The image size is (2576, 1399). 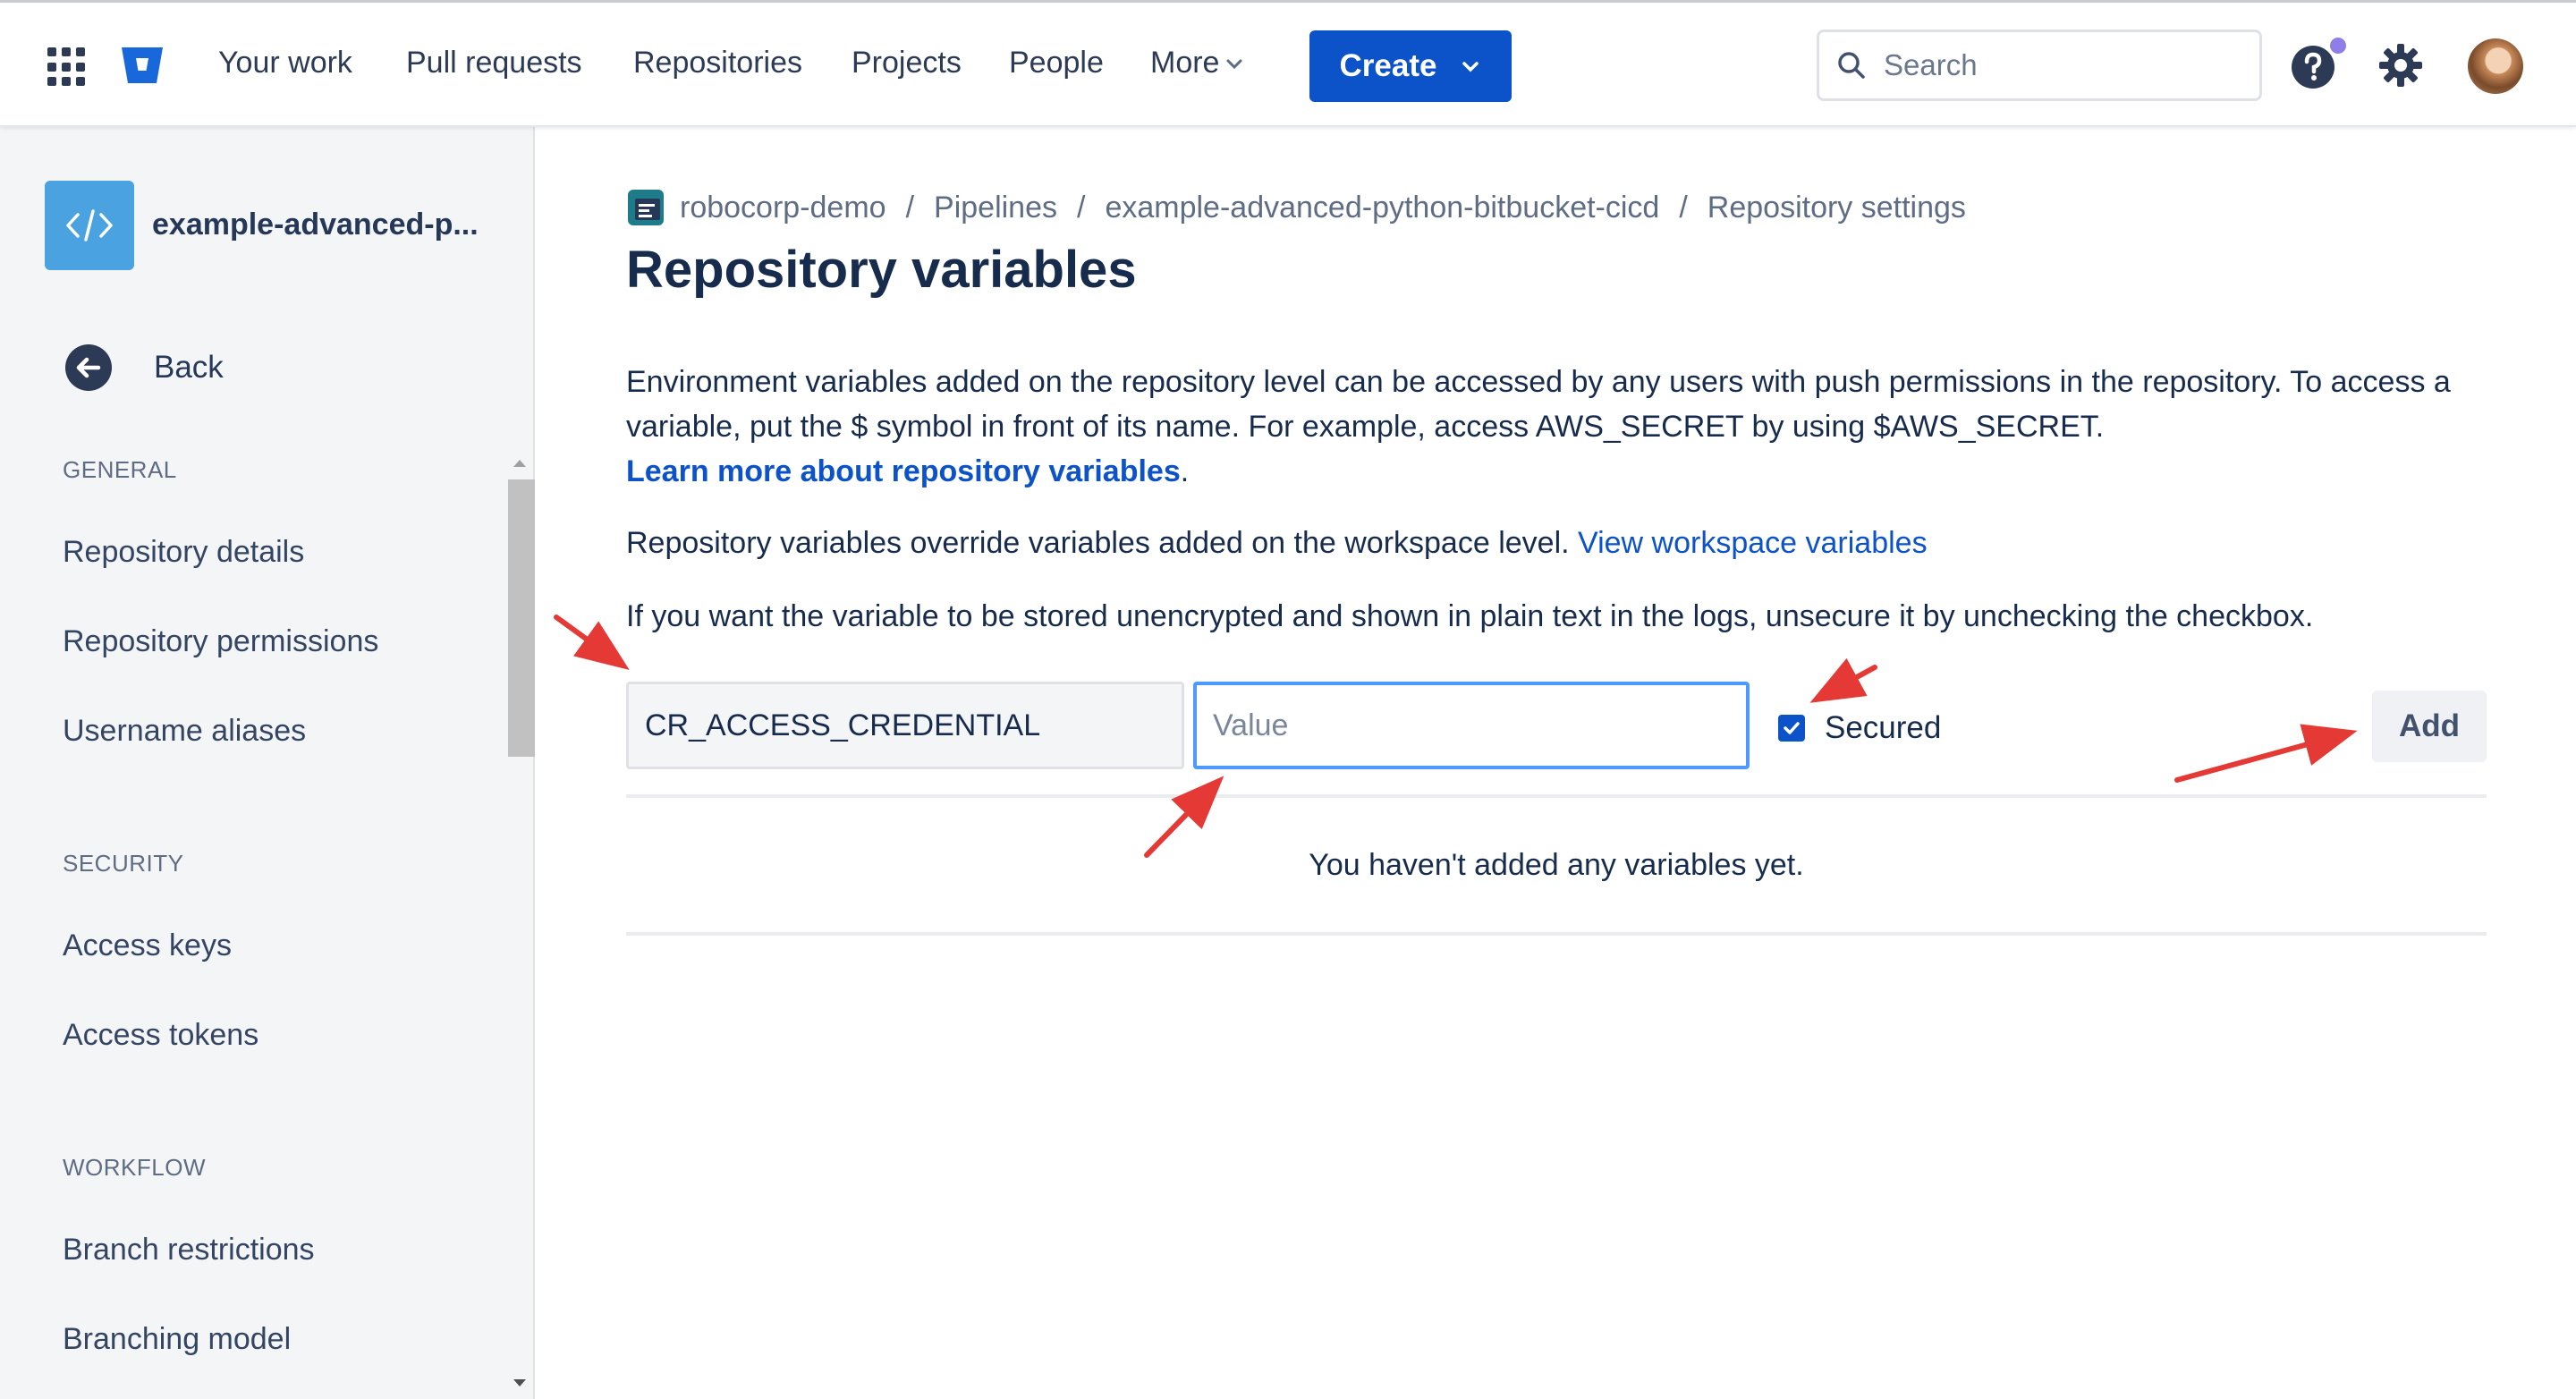 I want to click on create-button: Create, so click(x=1410, y=66).